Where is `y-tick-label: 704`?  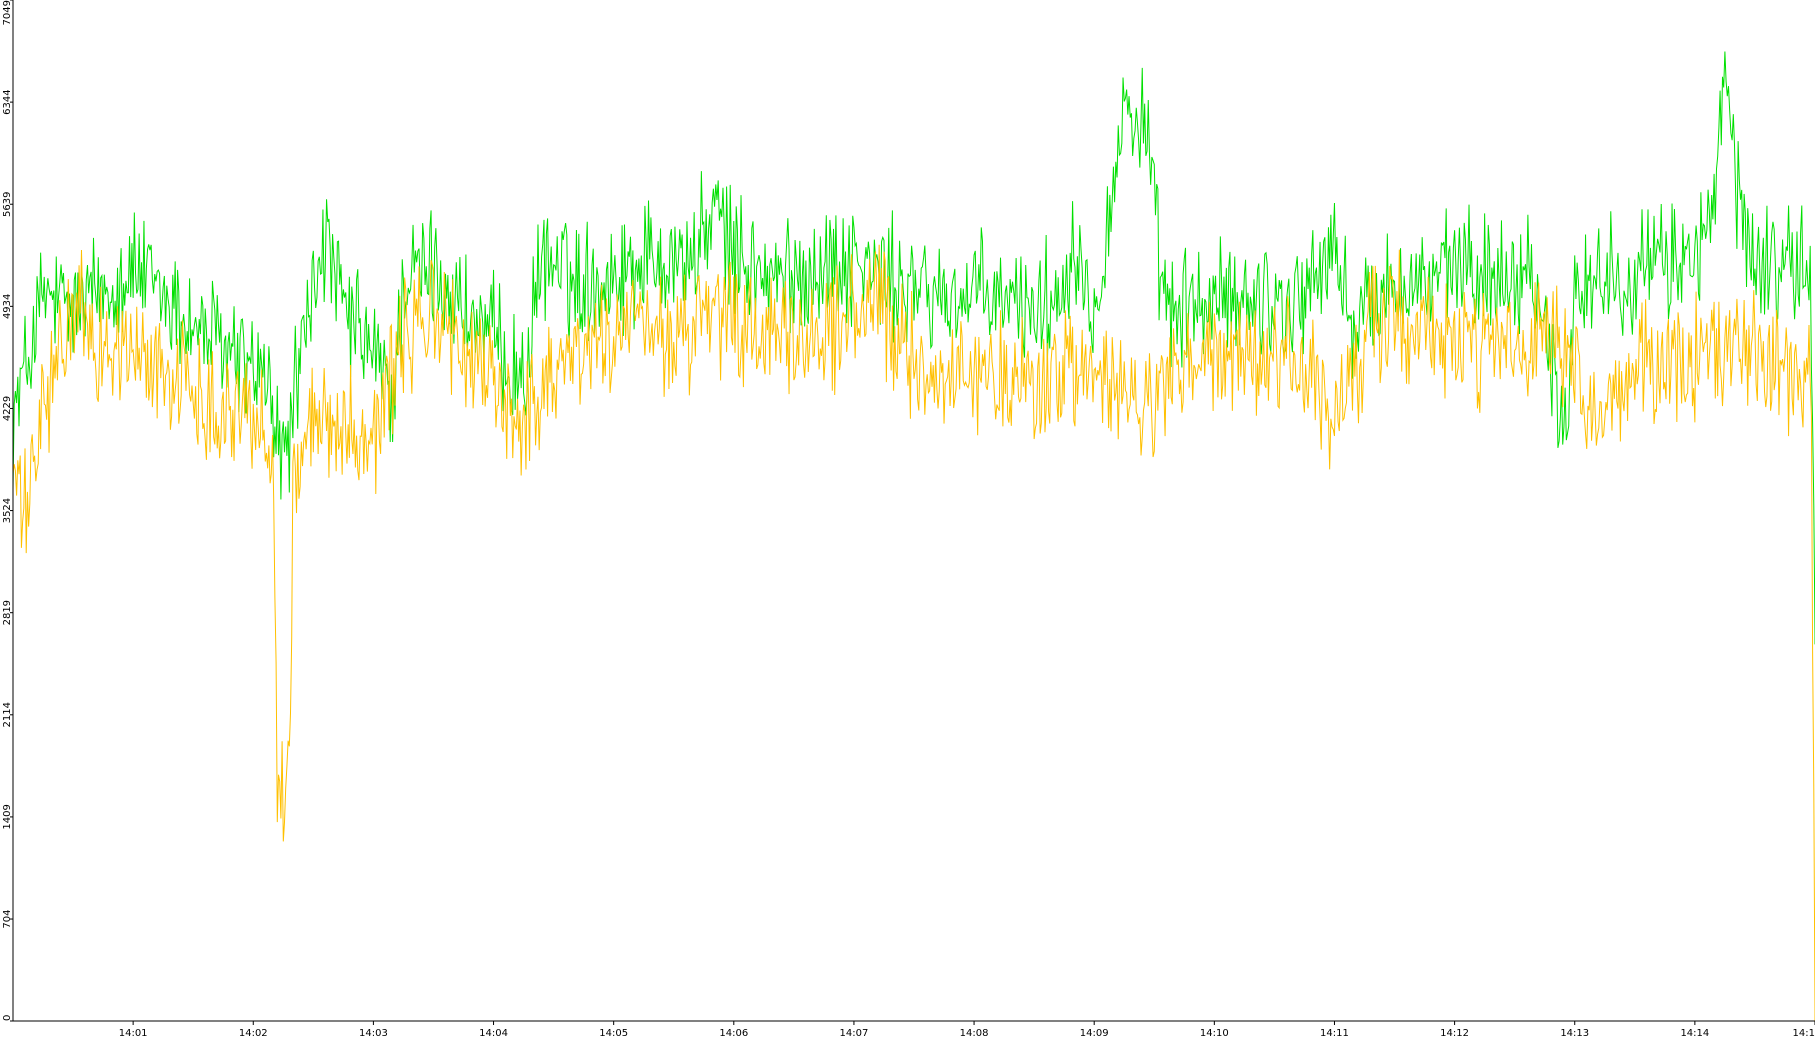 y-tick-label: 704 is located at coordinates (7, 918).